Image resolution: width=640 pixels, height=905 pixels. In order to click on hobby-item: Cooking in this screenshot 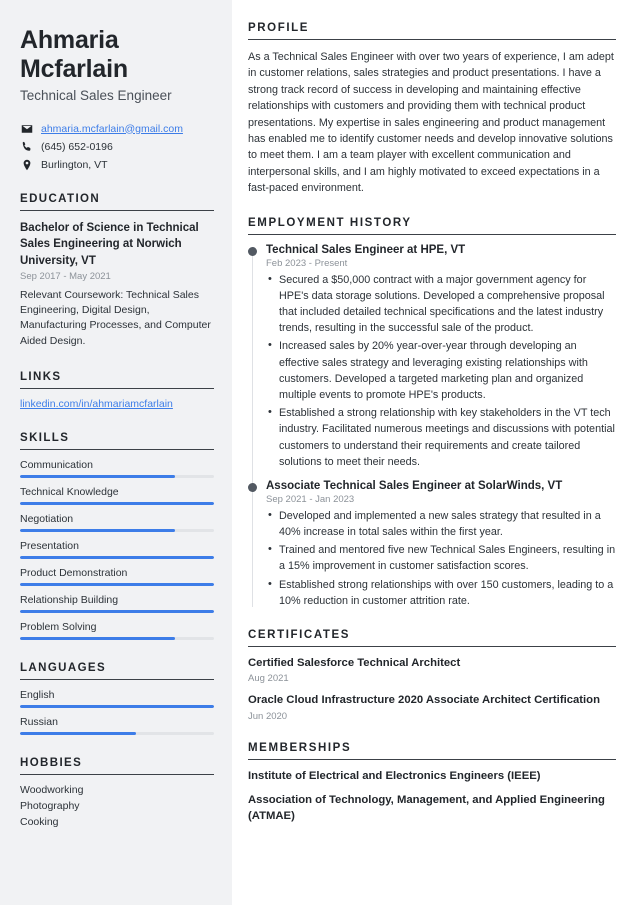, I will do `click(39, 821)`.